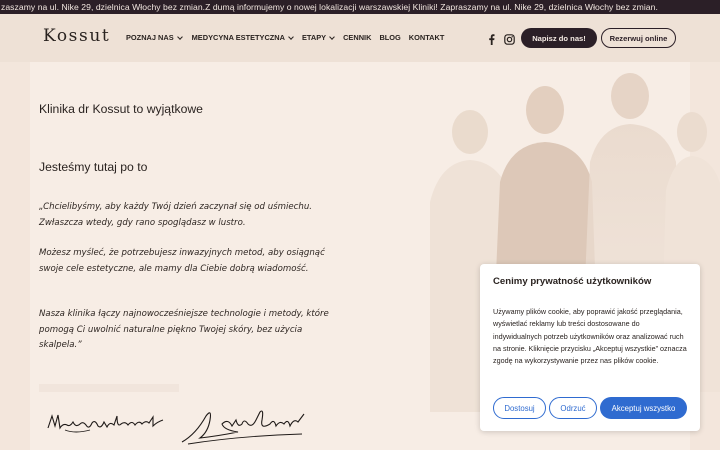 This screenshot has height=450, width=720. Describe the element at coordinates (509, 39) in the screenshot. I see `instagram-icon` at that location.